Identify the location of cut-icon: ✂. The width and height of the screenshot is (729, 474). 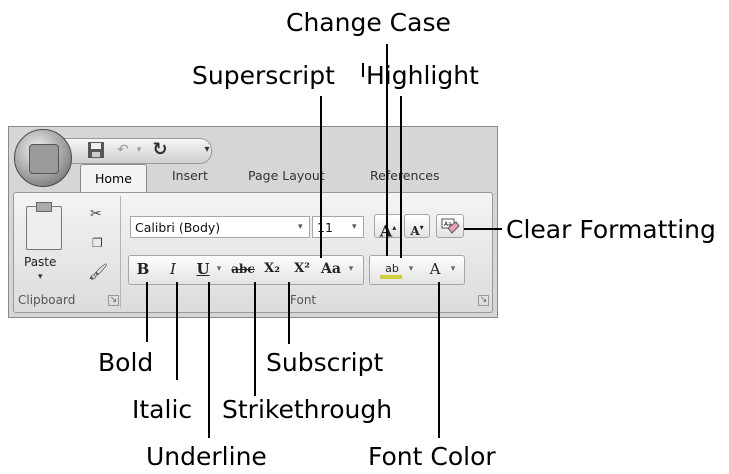
(96, 214).